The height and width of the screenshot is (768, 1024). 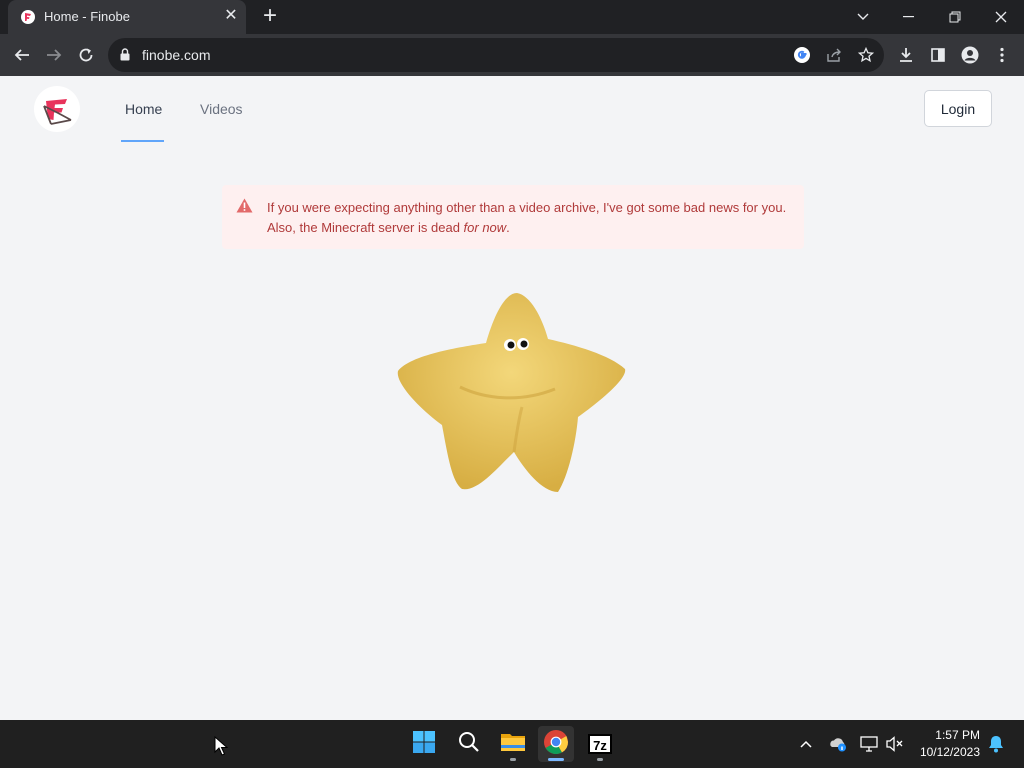 What do you see at coordinates (866, 55) in the screenshot?
I see `bookmark-star-icon` at bounding box center [866, 55].